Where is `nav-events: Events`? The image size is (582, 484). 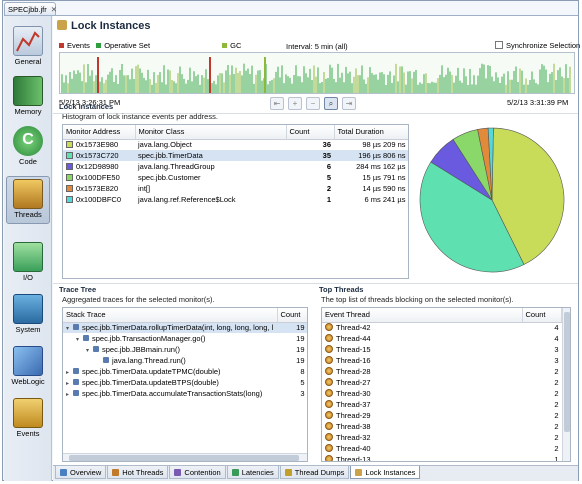 nav-events: Events is located at coordinates (28, 420).